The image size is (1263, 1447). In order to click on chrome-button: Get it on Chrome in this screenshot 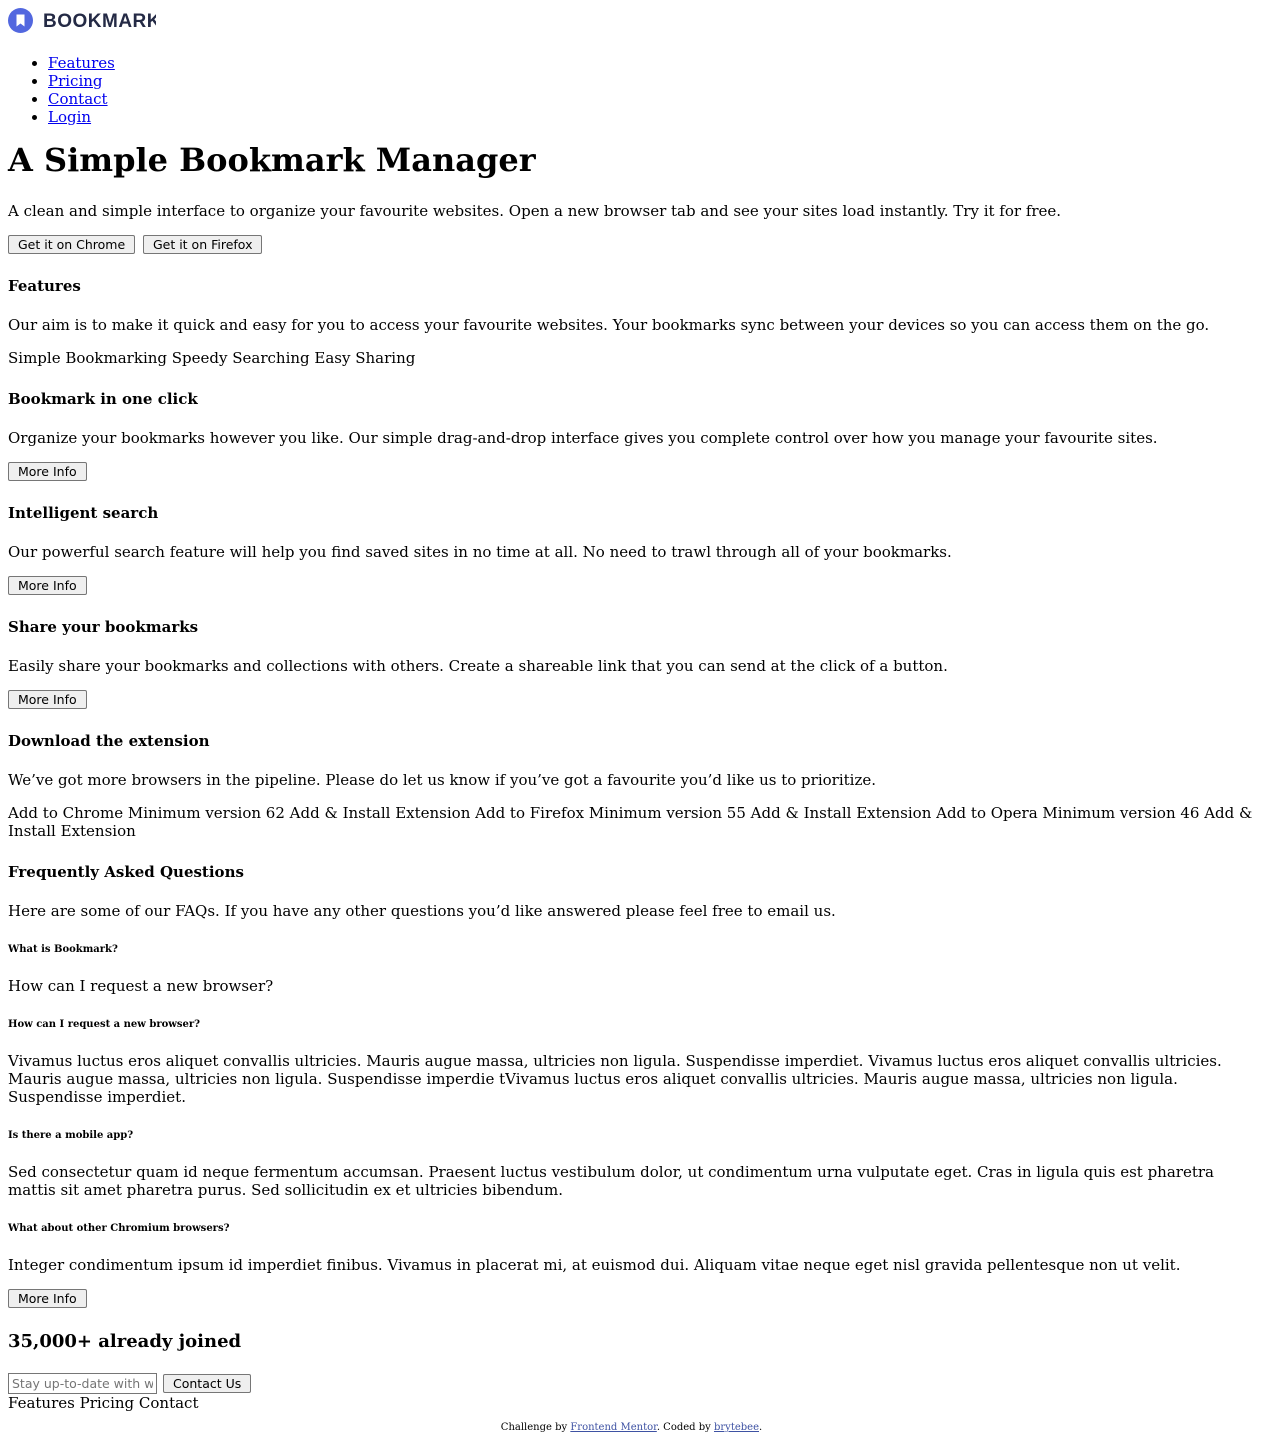, I will do `click(72, 244)`.